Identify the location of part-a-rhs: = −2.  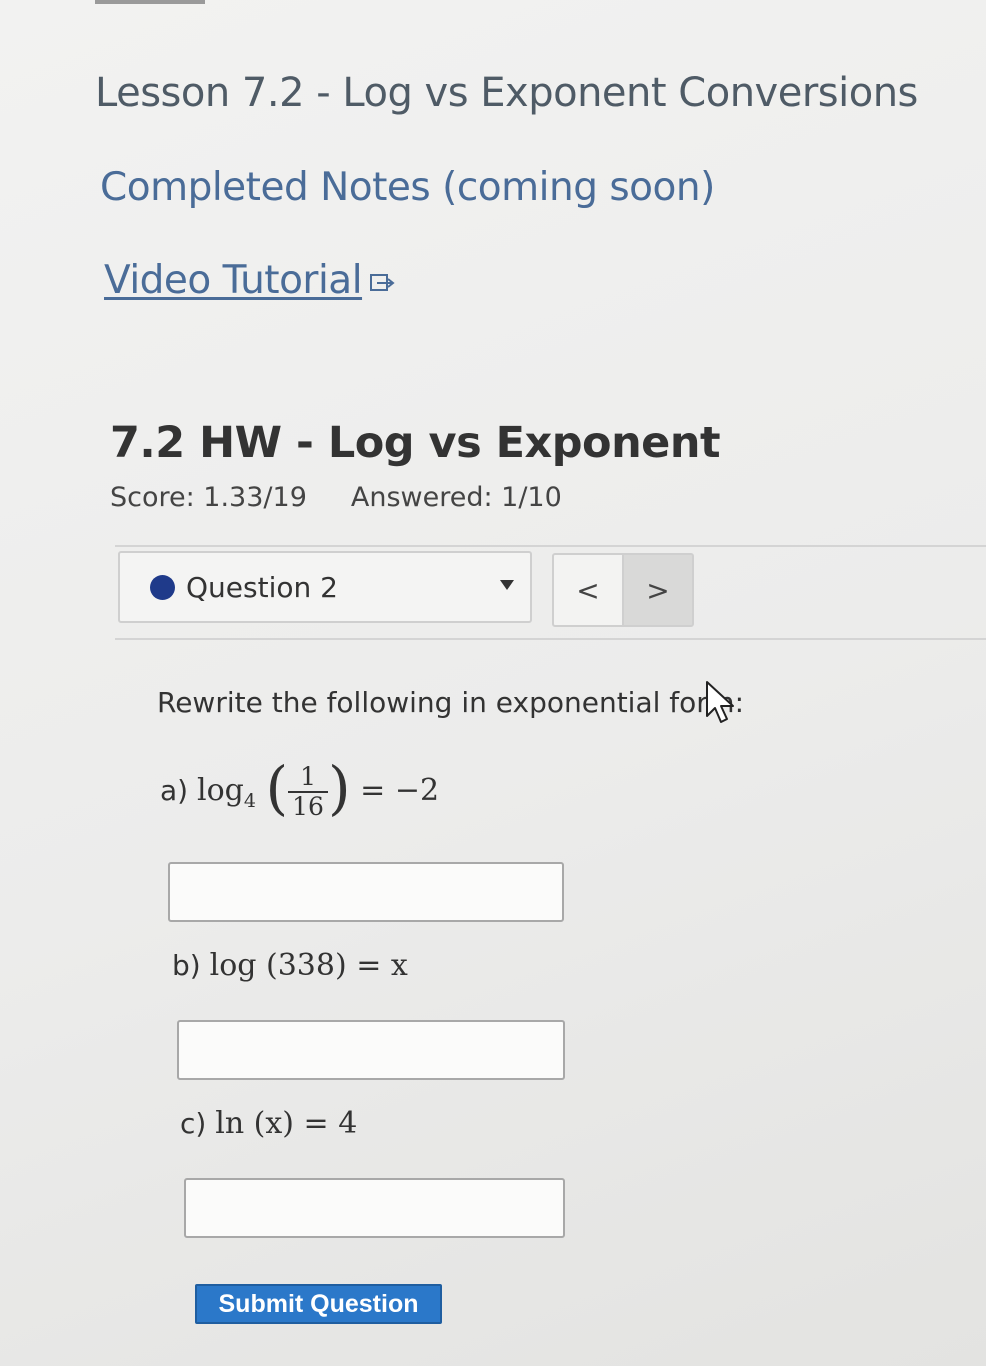
(400, 790).